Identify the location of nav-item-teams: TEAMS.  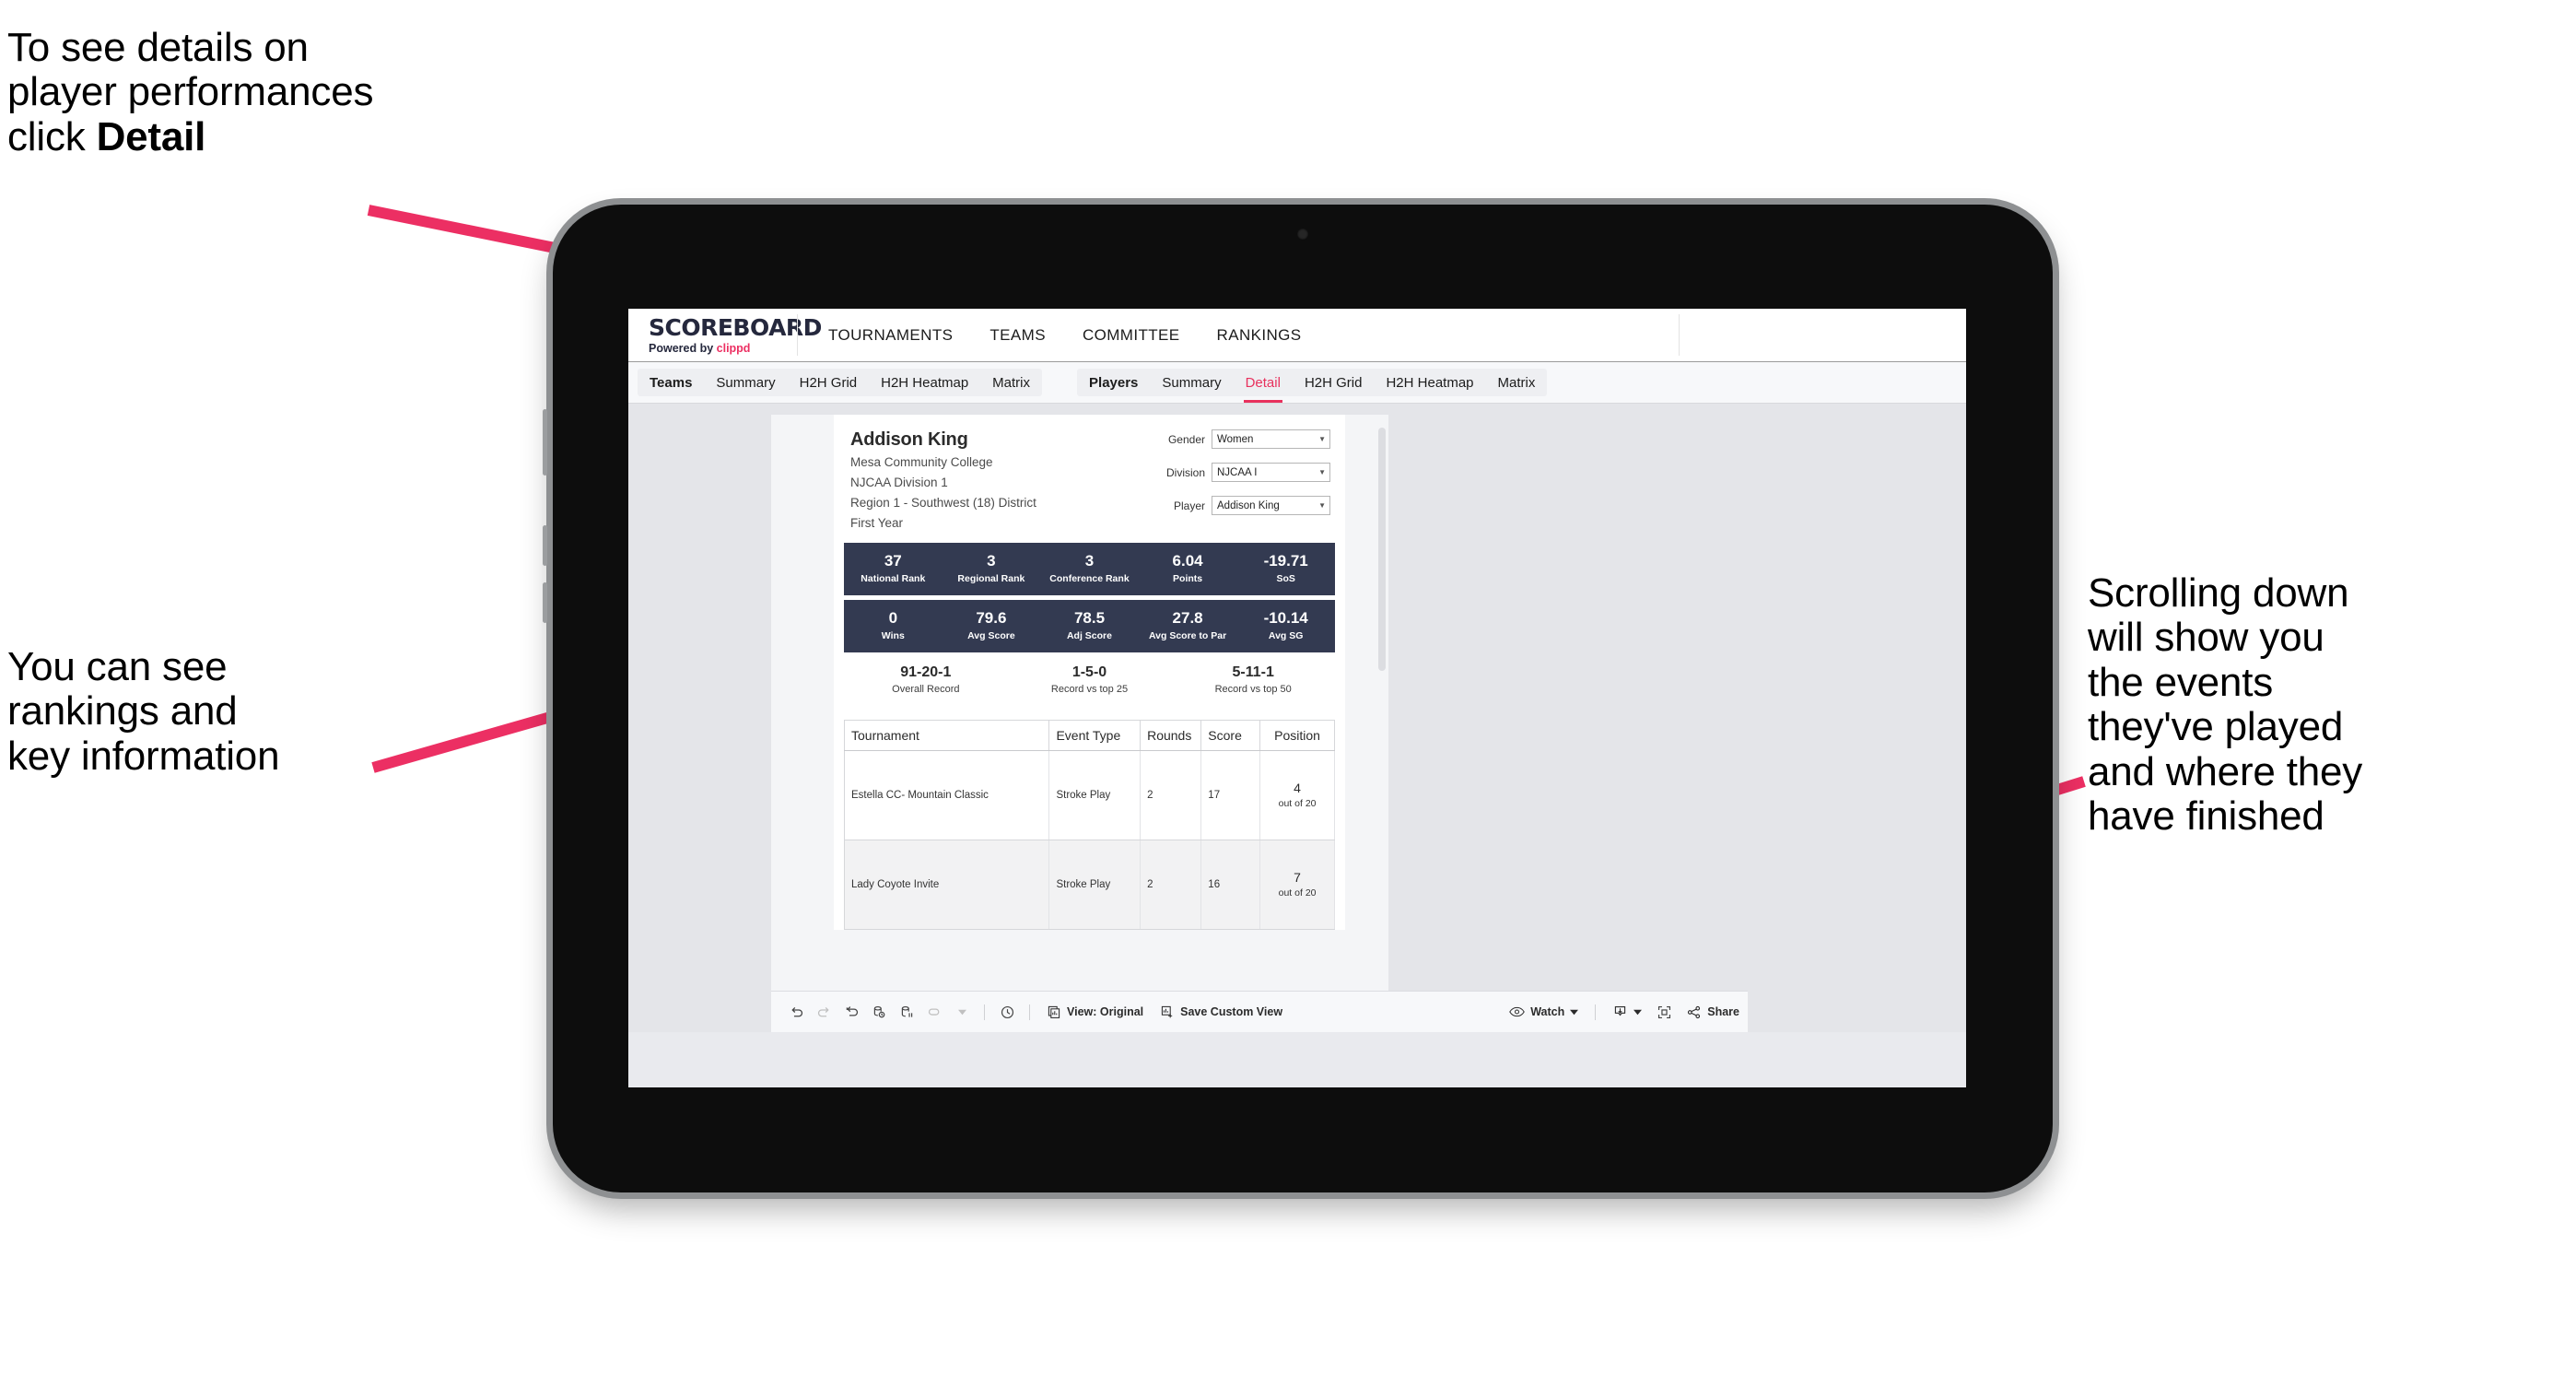
(1018, 335).